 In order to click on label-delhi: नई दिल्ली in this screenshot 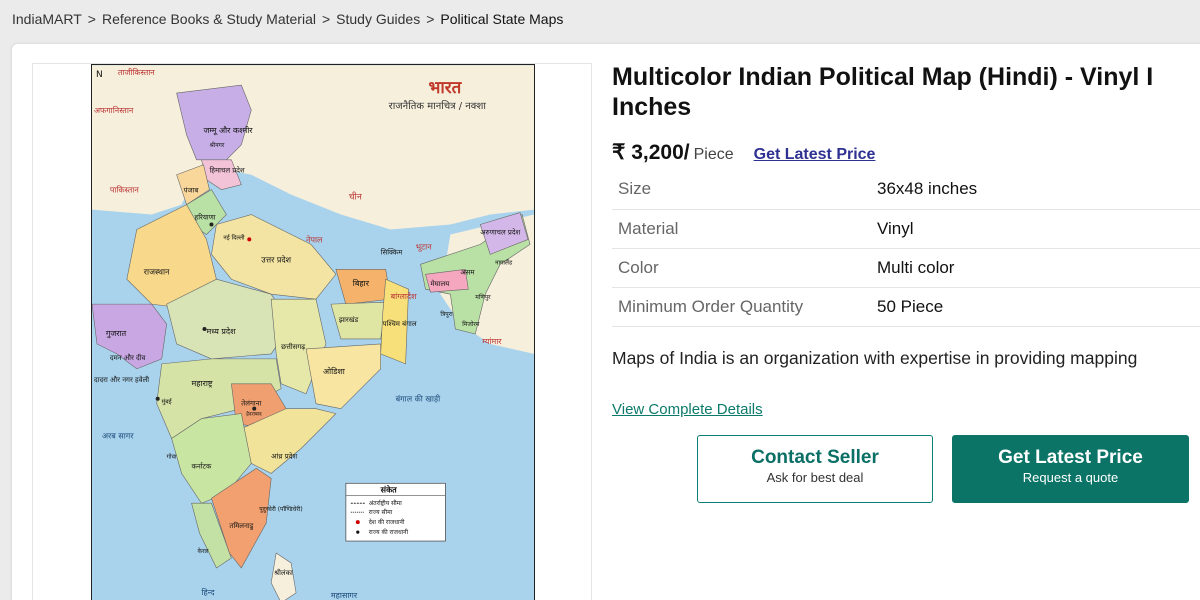, I will do `click(234, 237)`.